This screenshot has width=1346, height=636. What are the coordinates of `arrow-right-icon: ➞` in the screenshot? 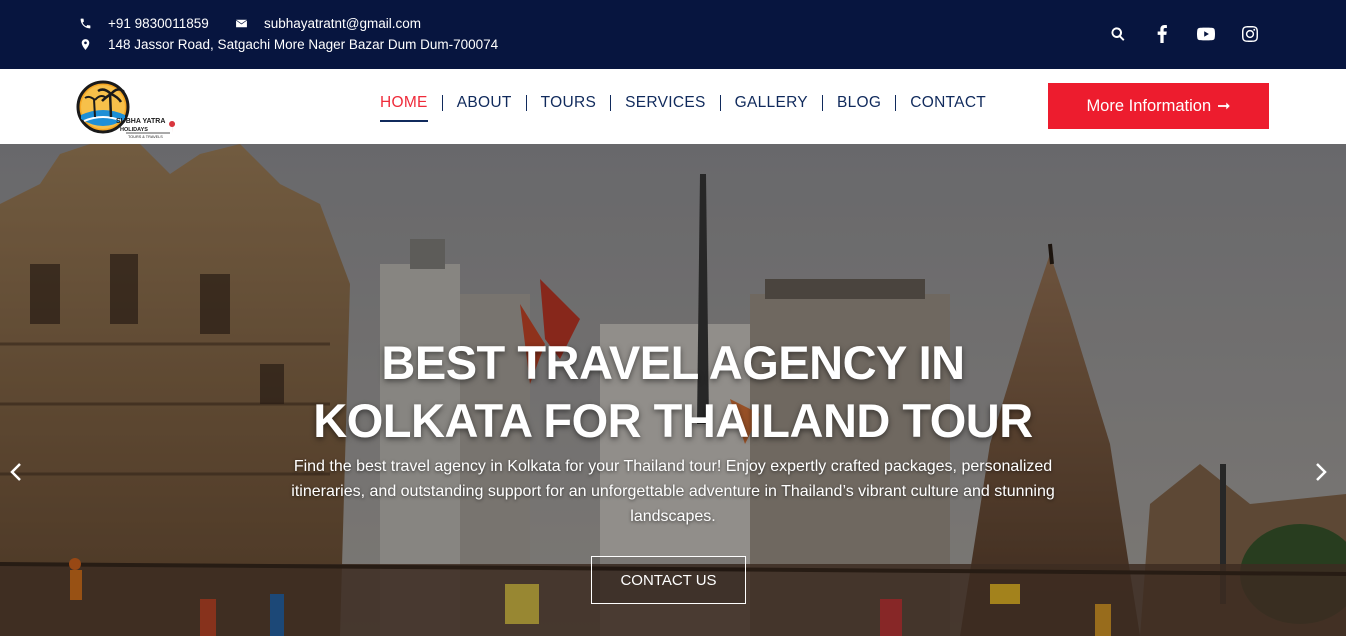 It's located at (1224, 106).